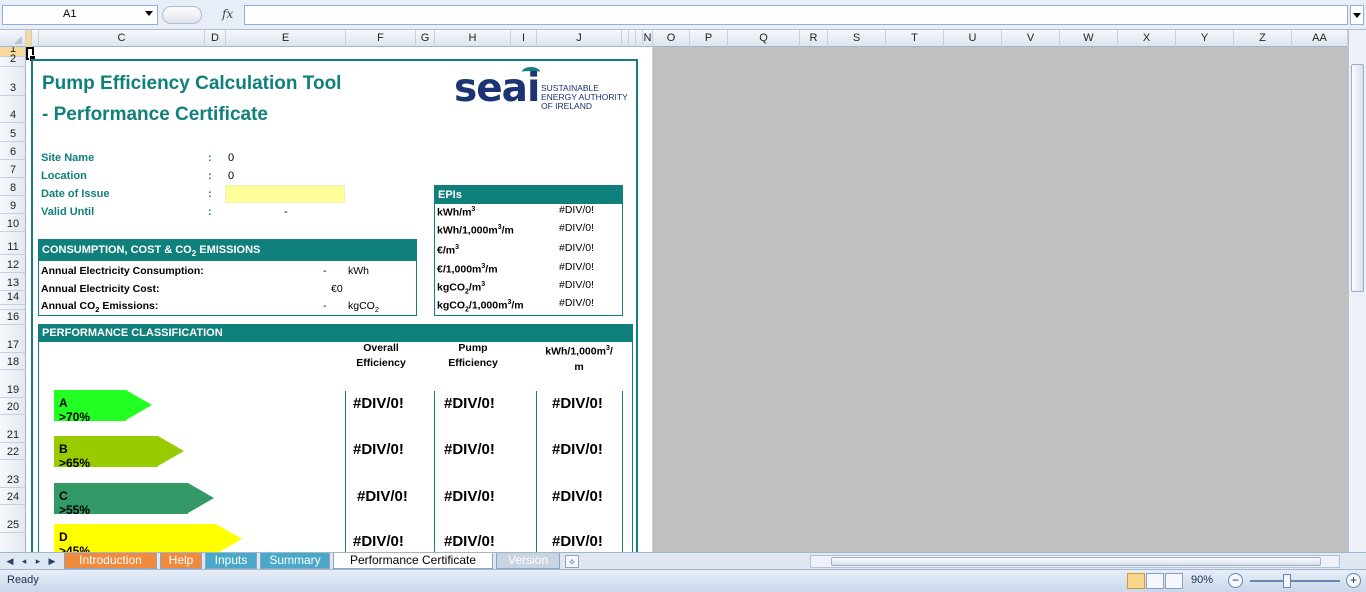 This screenshot has height=592, width=1366. What do you see at coordinates (378, 541) in the screenshot?
I see `band-overall-value: #DIV/0!` at bounding box center [378, 541].